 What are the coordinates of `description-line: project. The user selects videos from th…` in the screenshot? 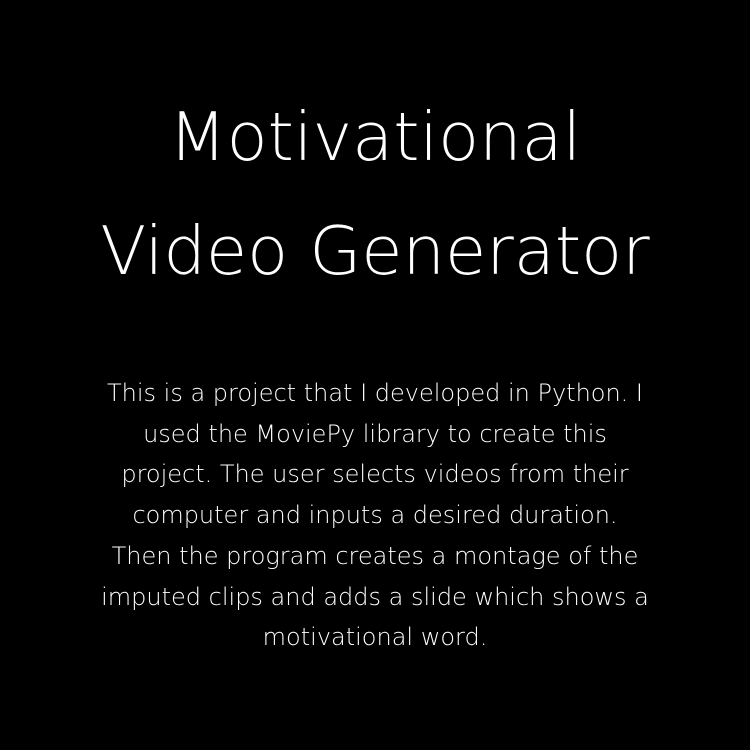 It's located at (375, 474).